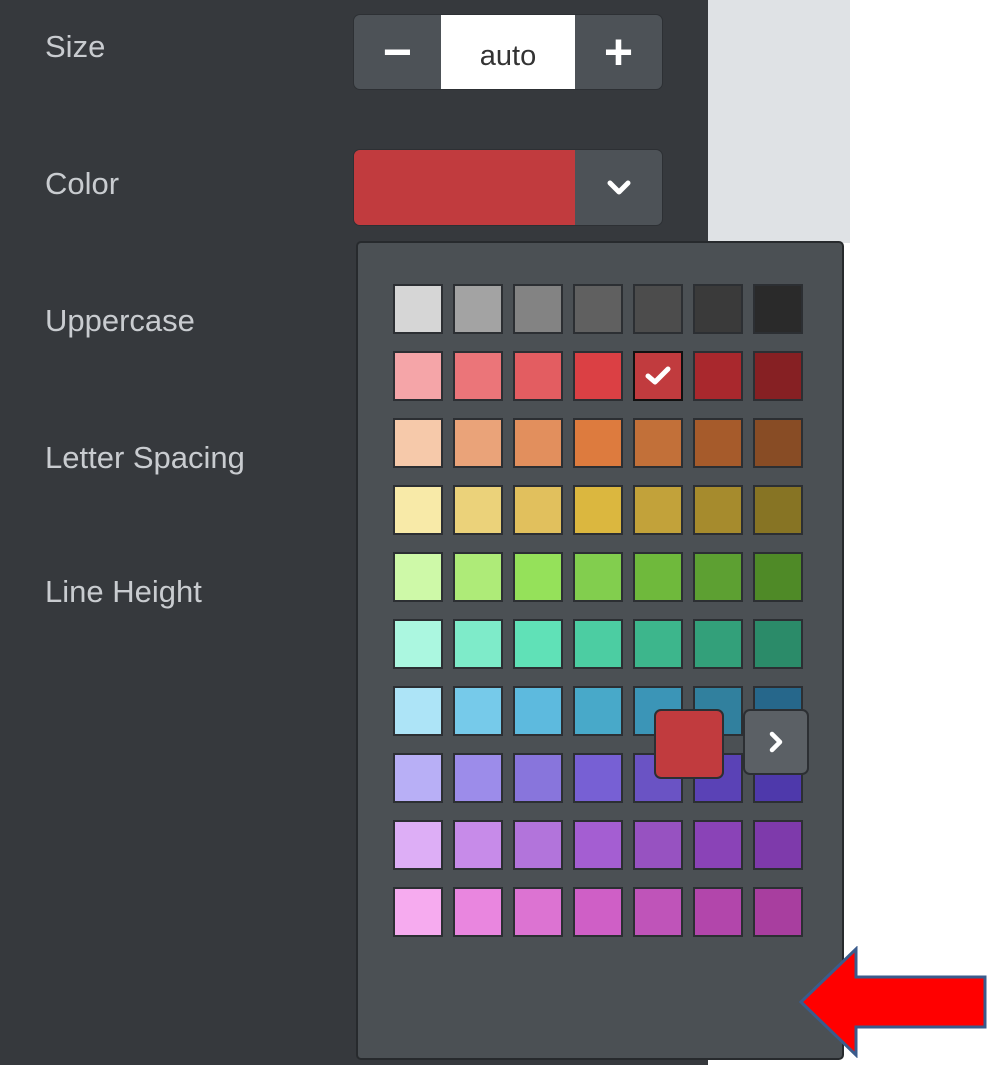 This screenshot has height=1065, width=987. What do you see at coordinates (779, 121) in the screenshot?
I see `canvas-area` at bounding box center [779, 121].